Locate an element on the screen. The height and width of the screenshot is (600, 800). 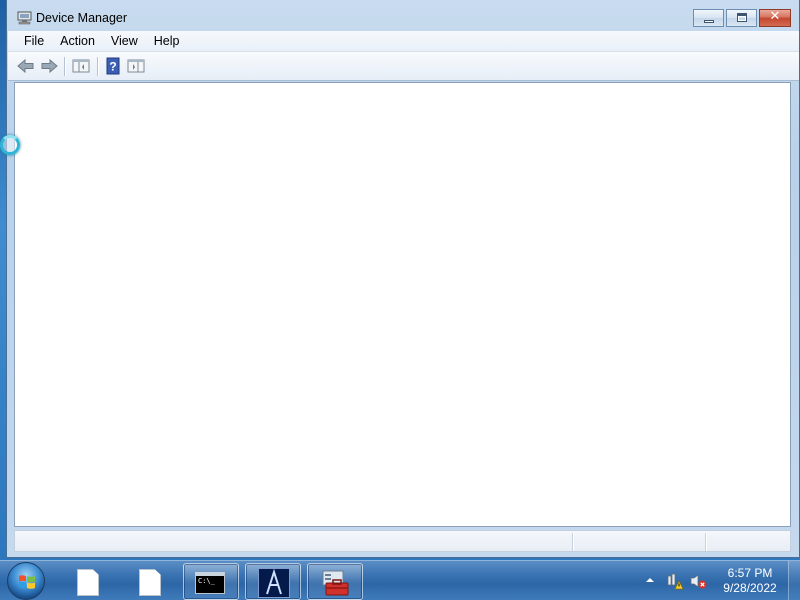
command-prompt-icon: C:\_ is located at coordinates (210, 583).